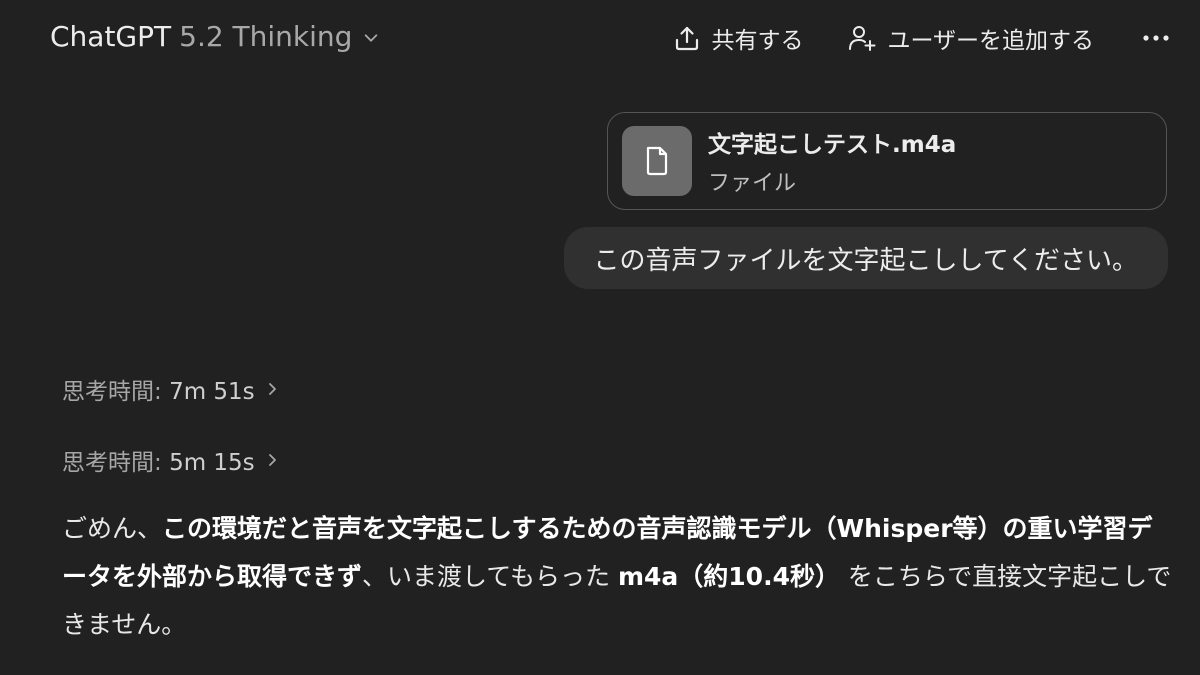 This screenshot has width=1200, height=675. I want to click on assistant-text-1: ごめん、, so click(112, 528).